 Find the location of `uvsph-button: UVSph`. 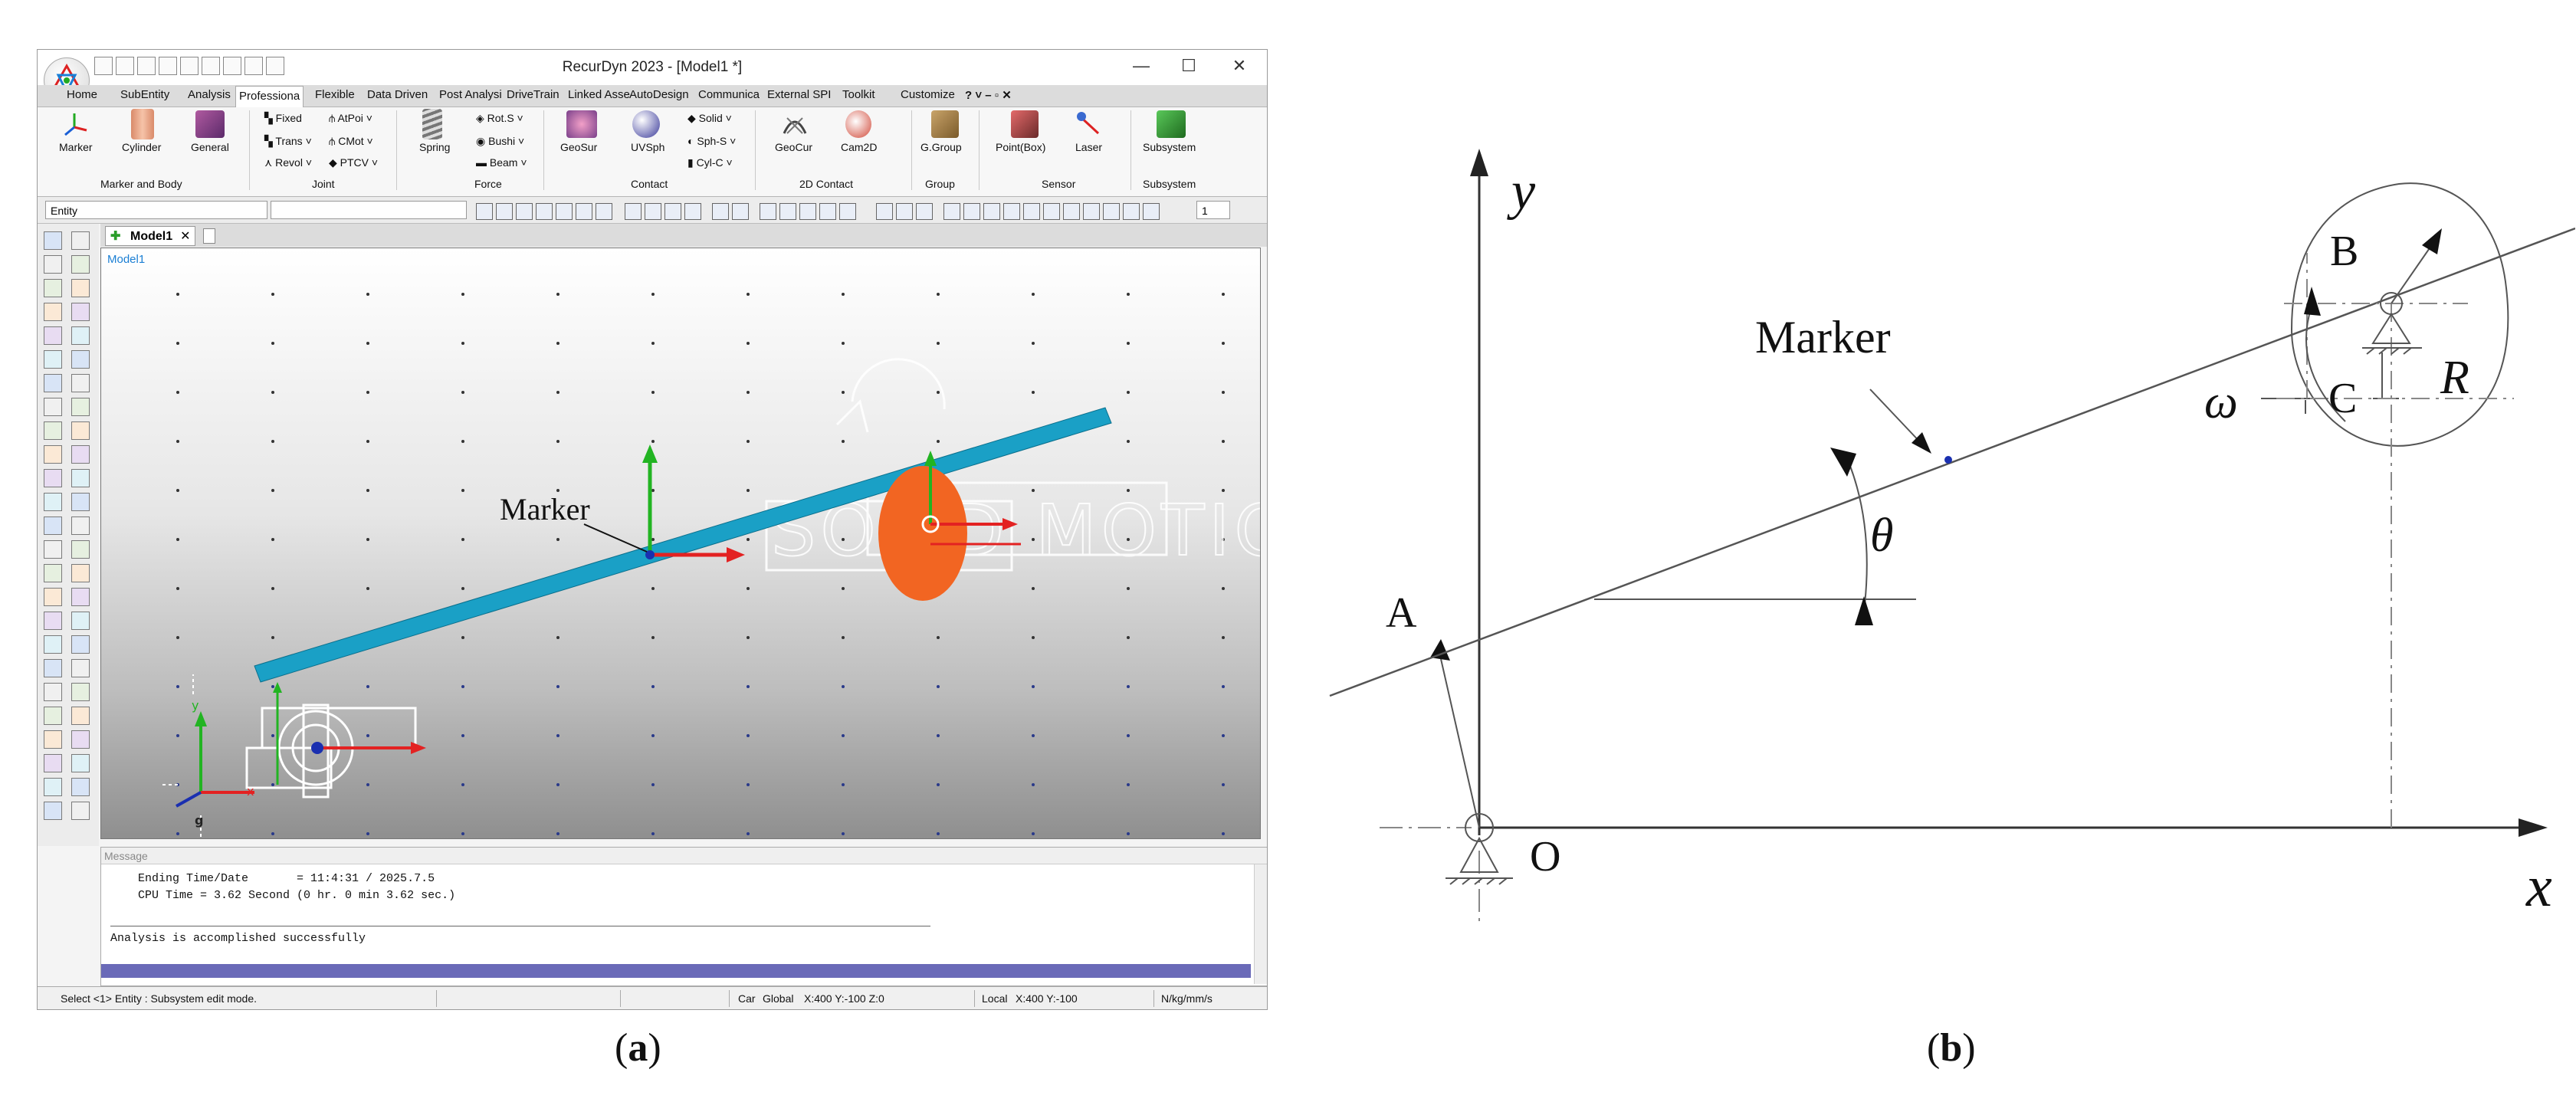

uvsph-button: UVSph is located at coordinates (648, 147).